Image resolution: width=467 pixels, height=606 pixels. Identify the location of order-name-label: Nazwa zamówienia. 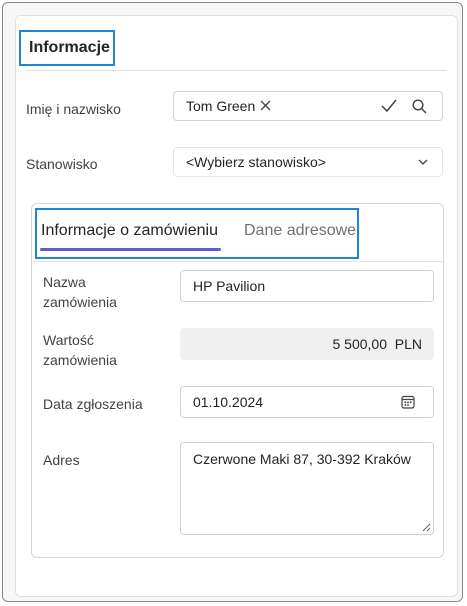
(80, 292).